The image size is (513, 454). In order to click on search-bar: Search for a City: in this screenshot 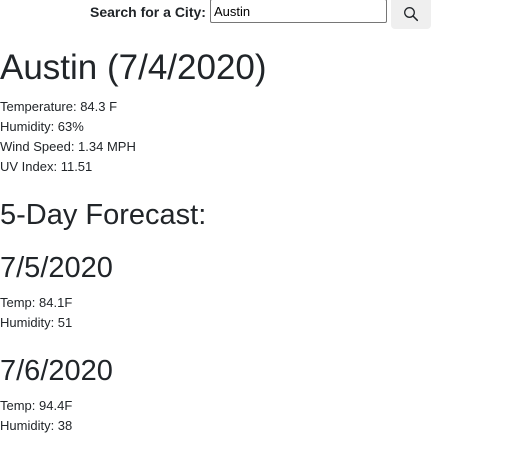, I will do `click(260, 14)`.